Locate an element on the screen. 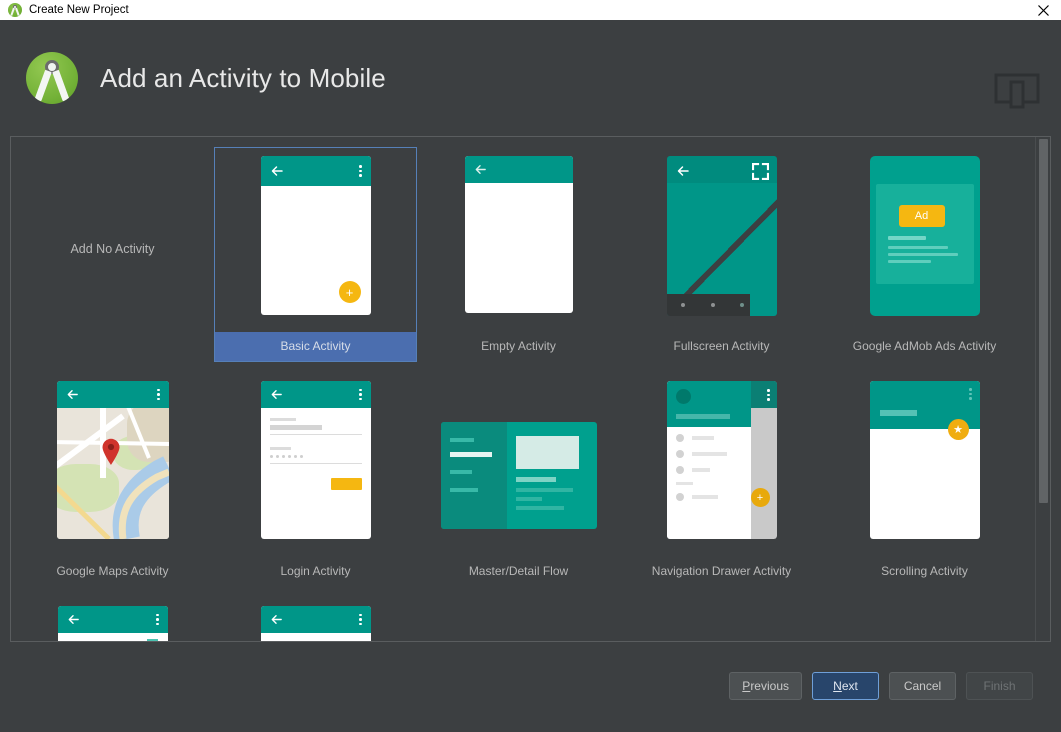  template-label: Scrolling Activity is located at coordinates (924, 571).